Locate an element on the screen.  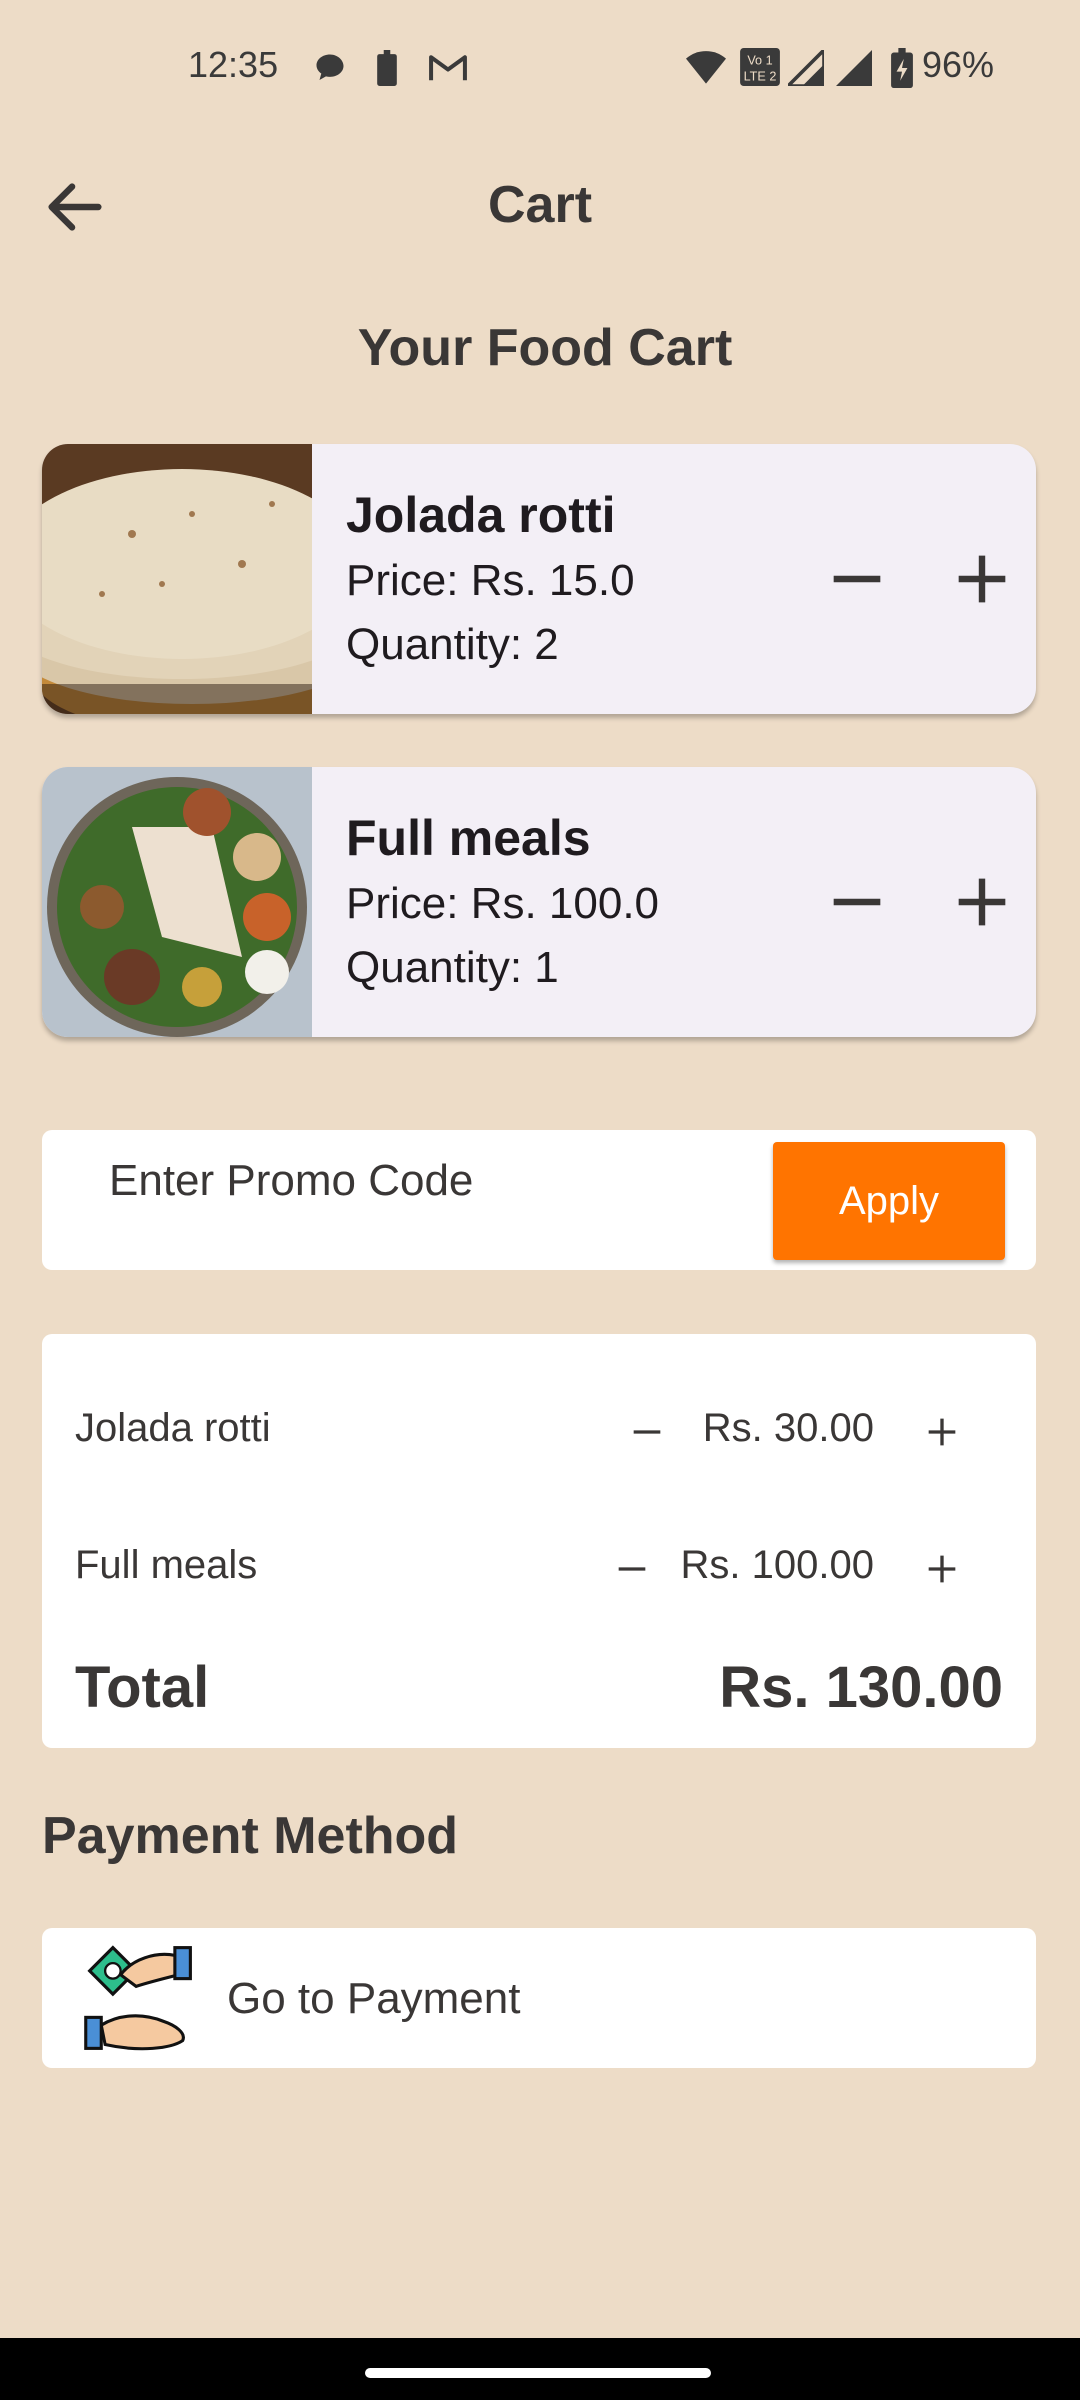
wifi-icon is located at coordinates (706, 67).